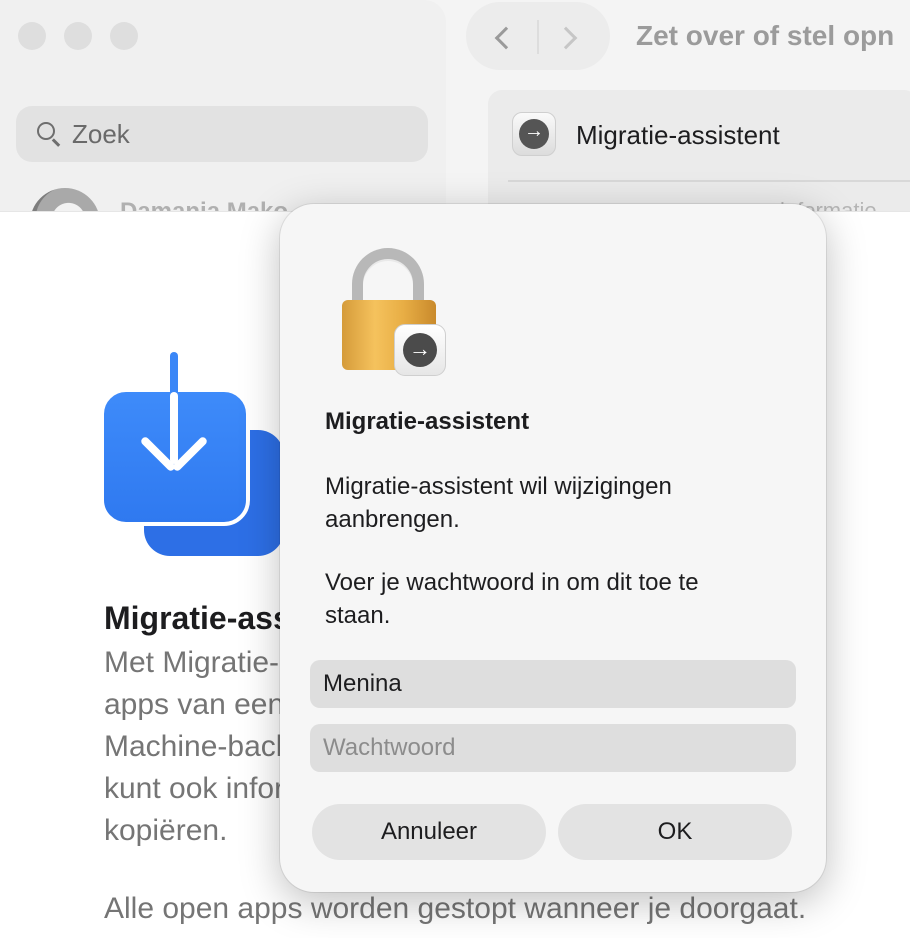 This screenshot has height=938, width=910. I want to click on back-button, so click(503, 37).